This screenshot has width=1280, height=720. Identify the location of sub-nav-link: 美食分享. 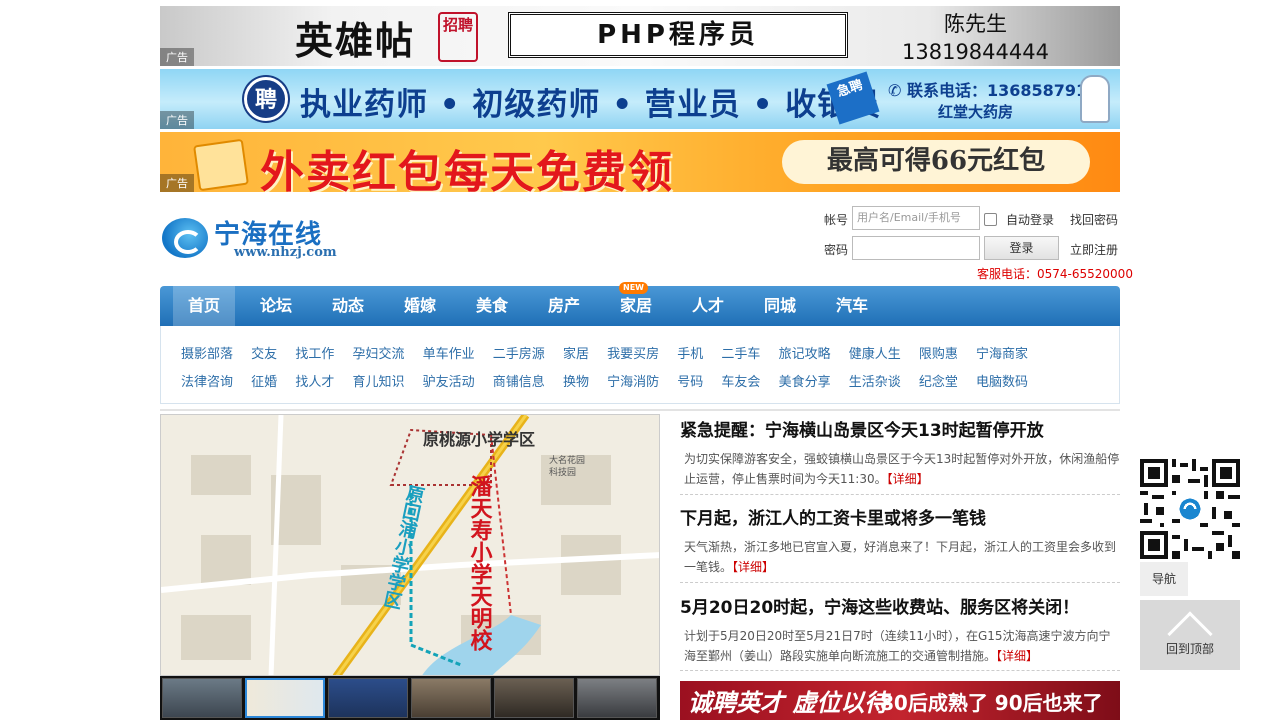
(805, 380).